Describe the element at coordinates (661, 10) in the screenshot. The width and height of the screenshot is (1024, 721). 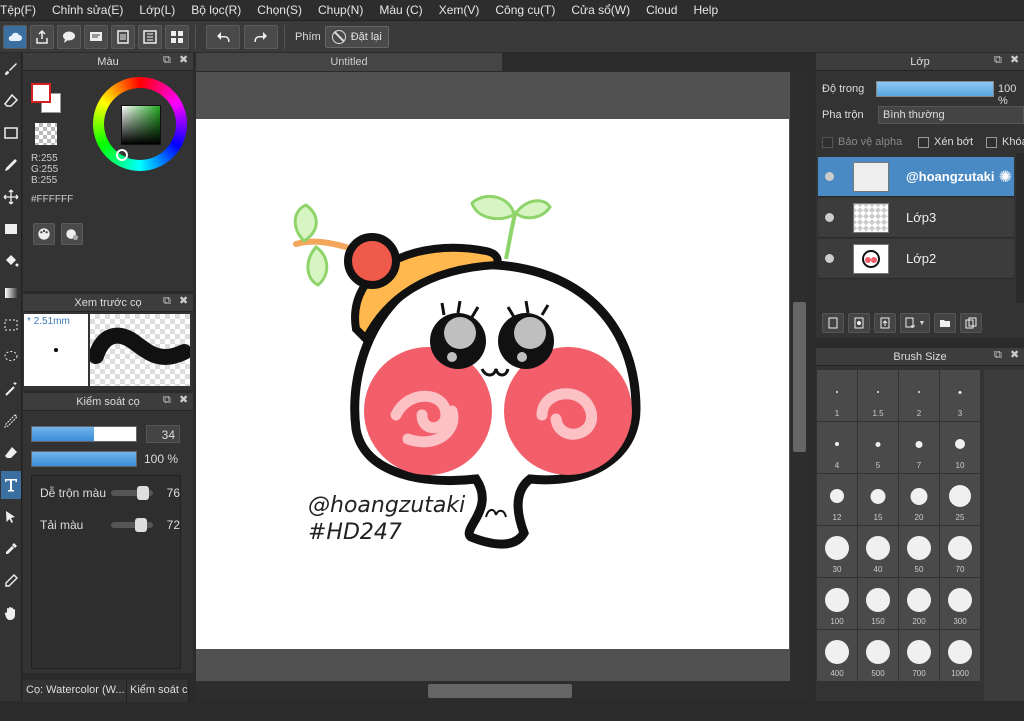
I see `menu-cloud: Cloud` at that location.